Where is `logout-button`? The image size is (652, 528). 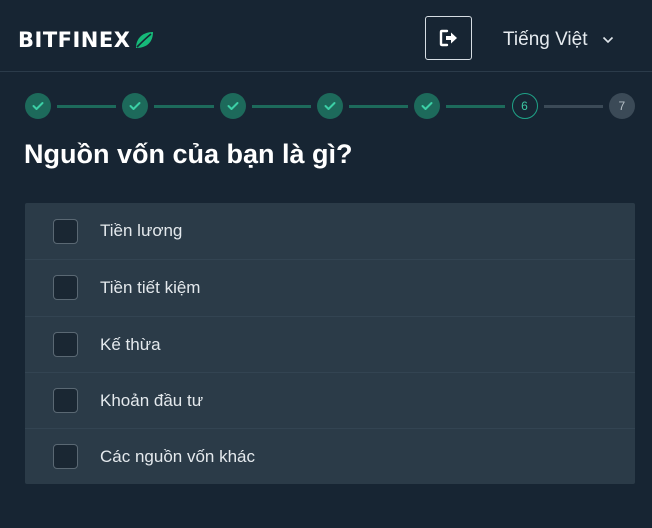
logout-button is located at coordinates (448, 38).